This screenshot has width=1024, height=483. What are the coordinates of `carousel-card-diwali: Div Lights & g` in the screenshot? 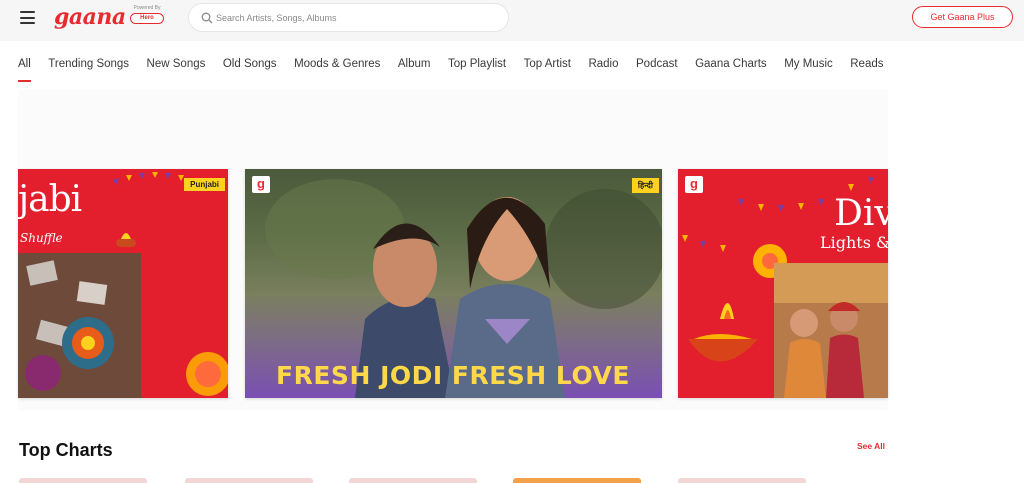 It's located at (783, 283).